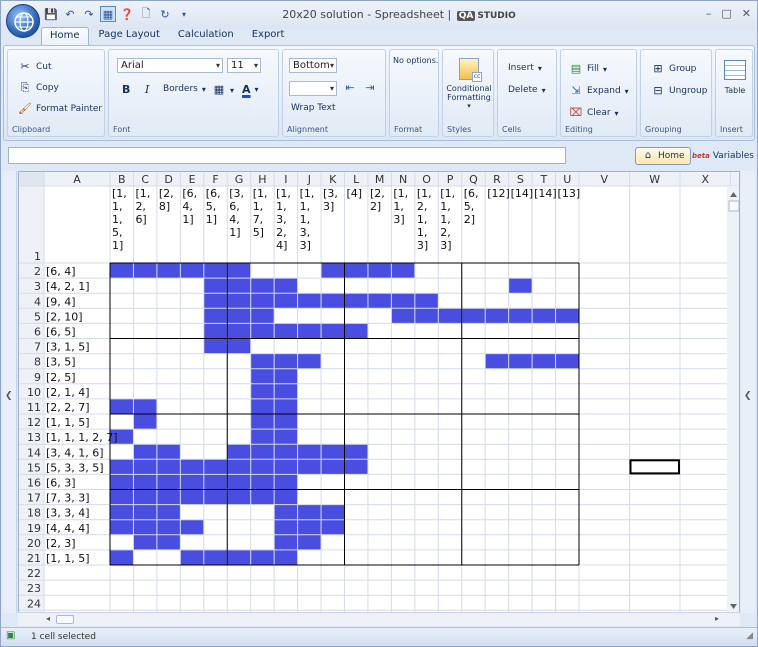 This screenshot has width=758, height=647. Describe the element at coordinates (126, 89) in the screenshot. I see `bold-button: B` at that location.